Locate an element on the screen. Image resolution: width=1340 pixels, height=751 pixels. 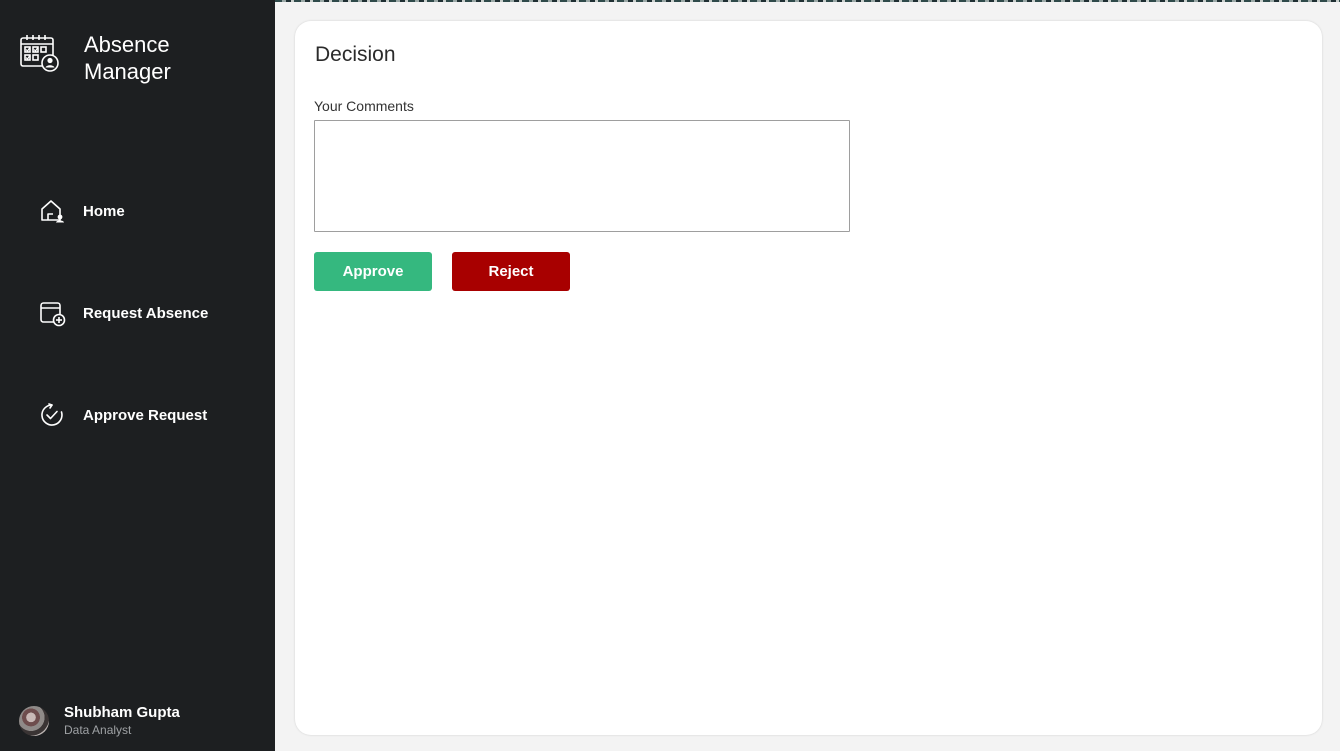
avatar is located at coordinates (34, 721).